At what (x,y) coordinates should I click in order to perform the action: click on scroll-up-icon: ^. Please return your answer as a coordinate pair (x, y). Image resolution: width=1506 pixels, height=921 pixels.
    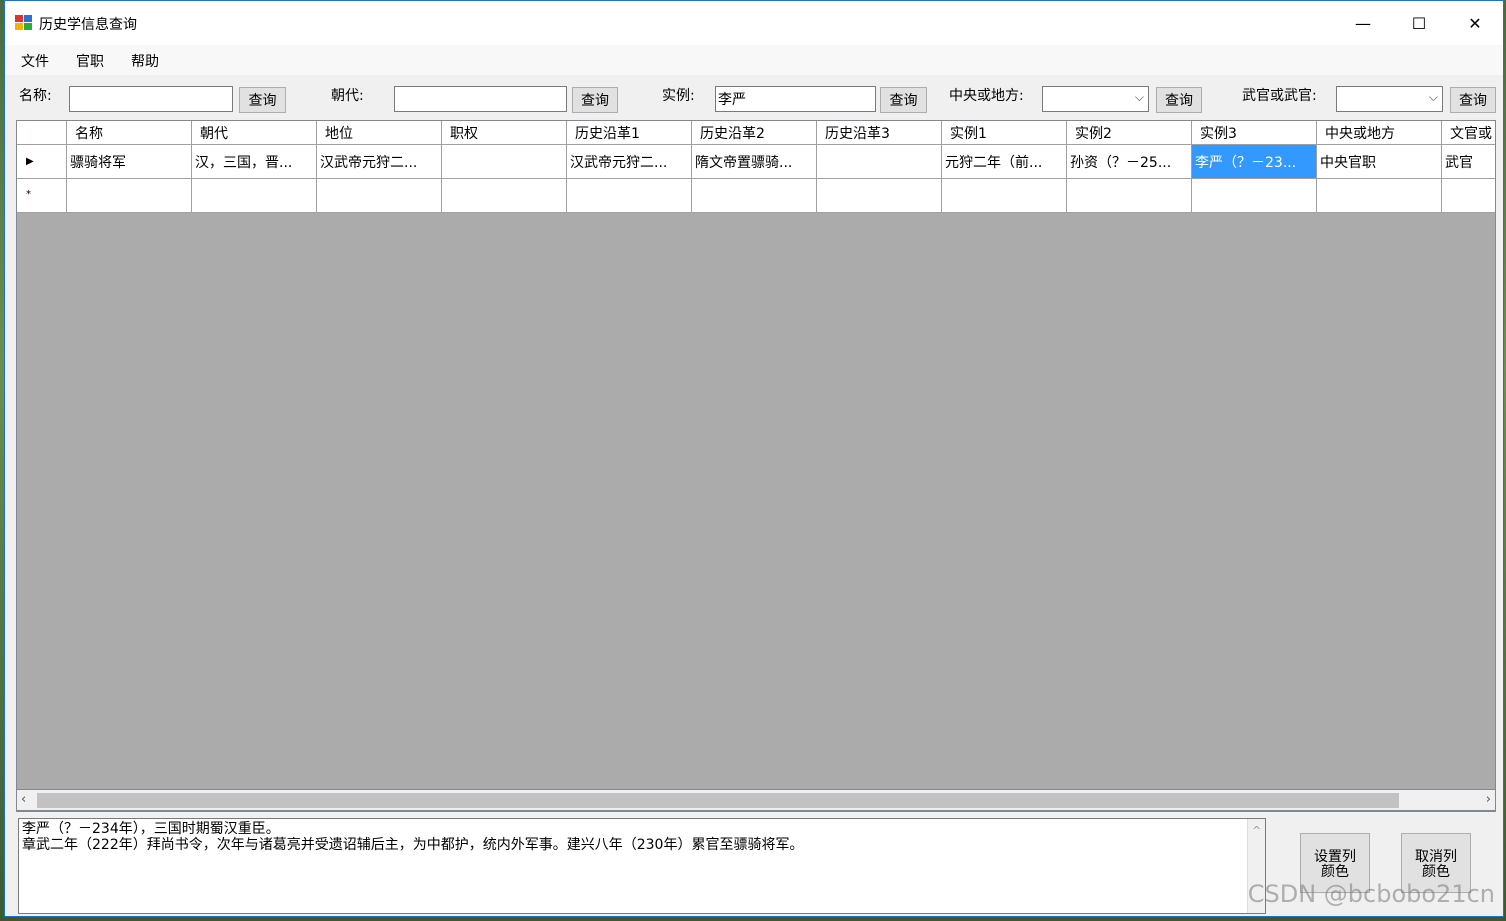
    Looking at the image, I should click on (1256, 831).